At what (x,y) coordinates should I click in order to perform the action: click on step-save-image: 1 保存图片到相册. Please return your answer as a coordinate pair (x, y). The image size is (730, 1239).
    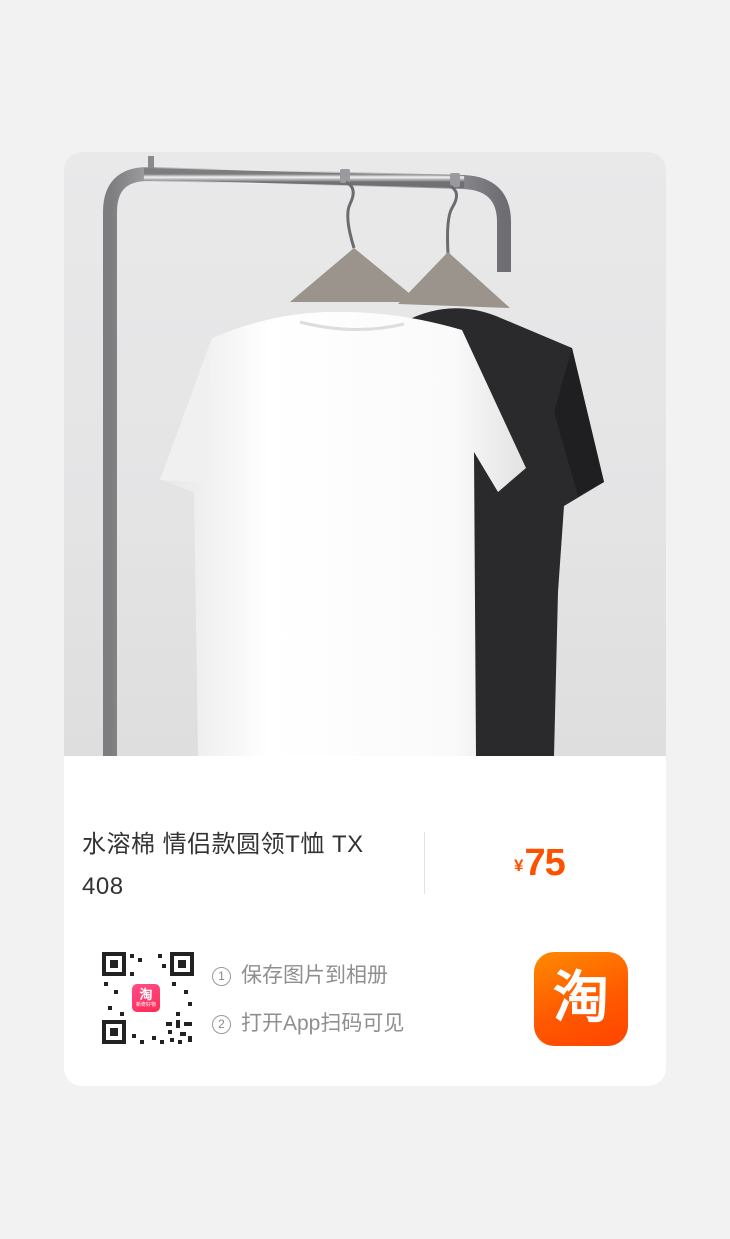
    Looking at the image, I should click on (308, 984).